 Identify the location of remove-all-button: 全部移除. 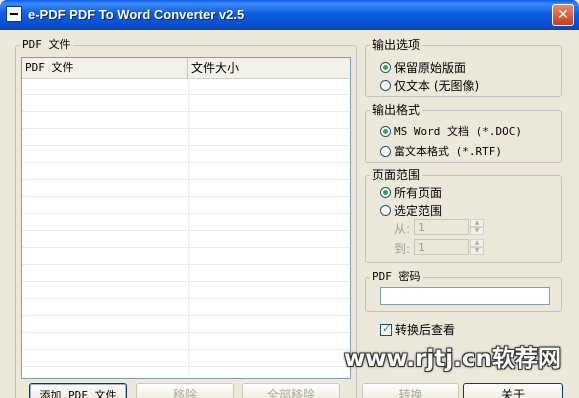
(291, 390).